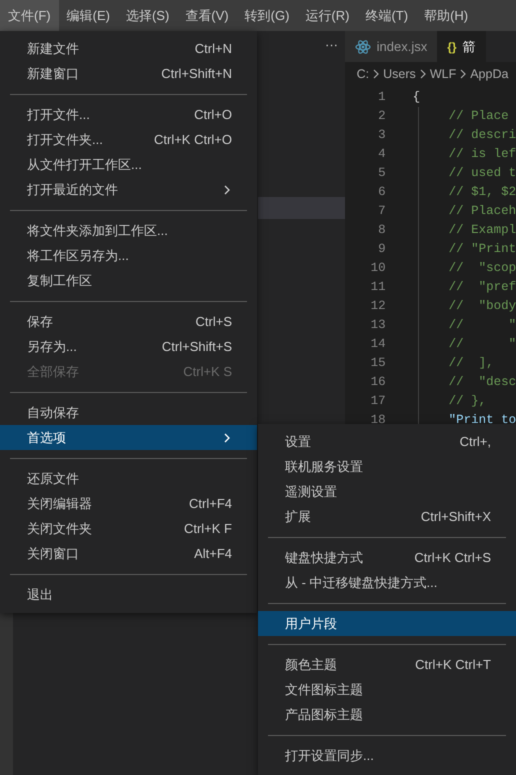 This screenshot has width=516, height=775. Describe the element at coordinates (213, 49) in the screenshot. I see `shortcut-label: Ctrl+N` at that location.